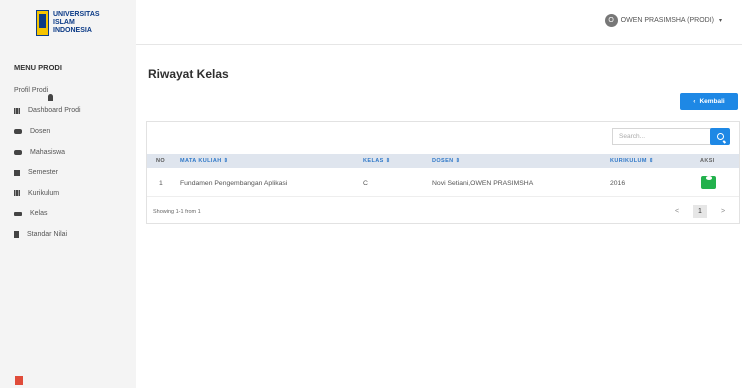 The image size is (742, 388). I want to click on sidebar-item-kelas: Kelas, so click(47, 214).